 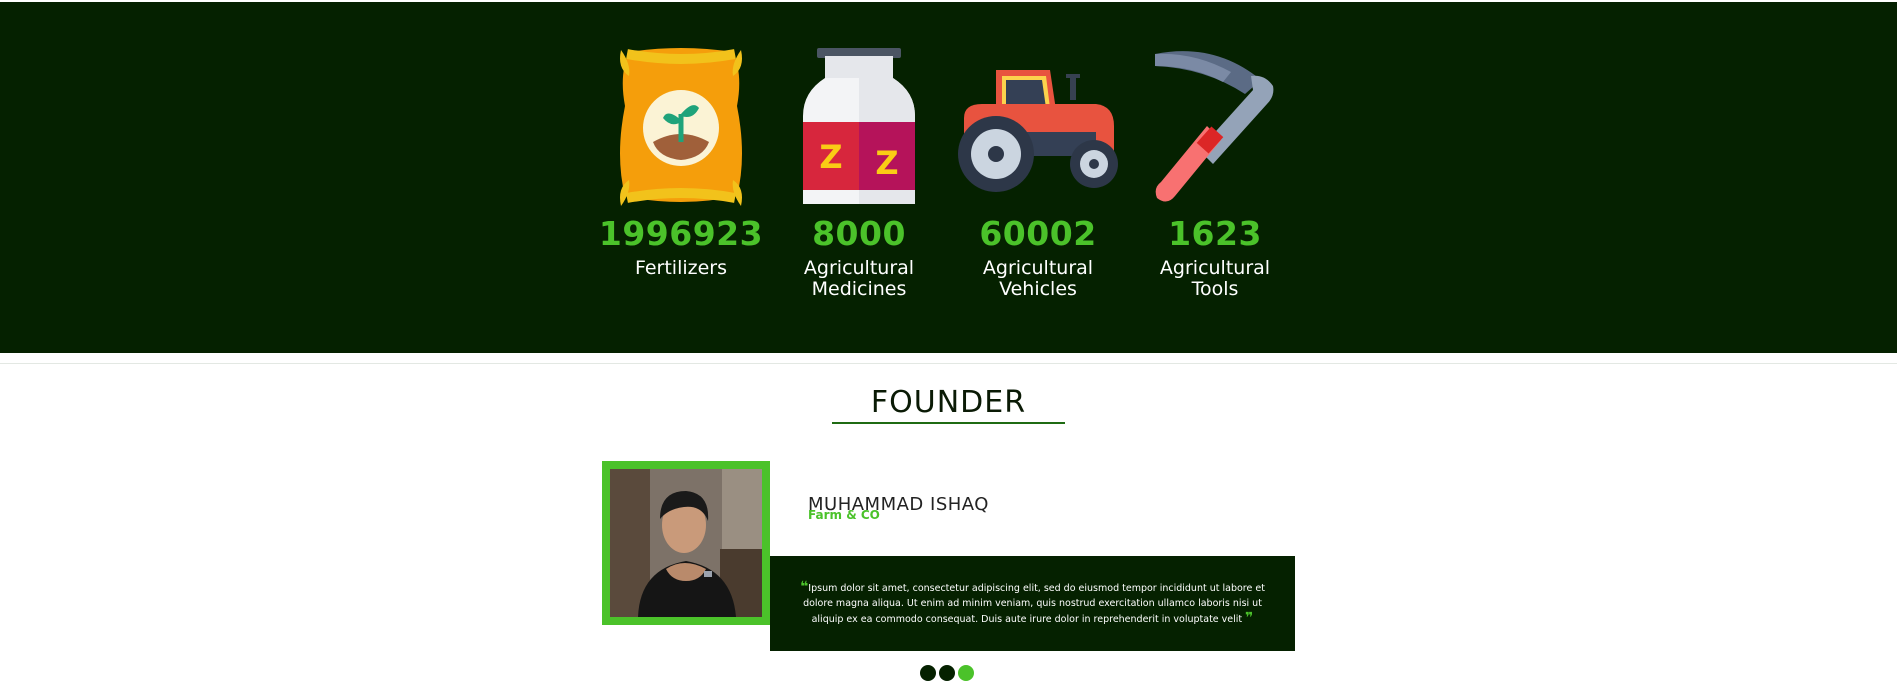 I want to click on stat-fertilizers: 1996923 Fertilizers, so click(x=681, y=162).